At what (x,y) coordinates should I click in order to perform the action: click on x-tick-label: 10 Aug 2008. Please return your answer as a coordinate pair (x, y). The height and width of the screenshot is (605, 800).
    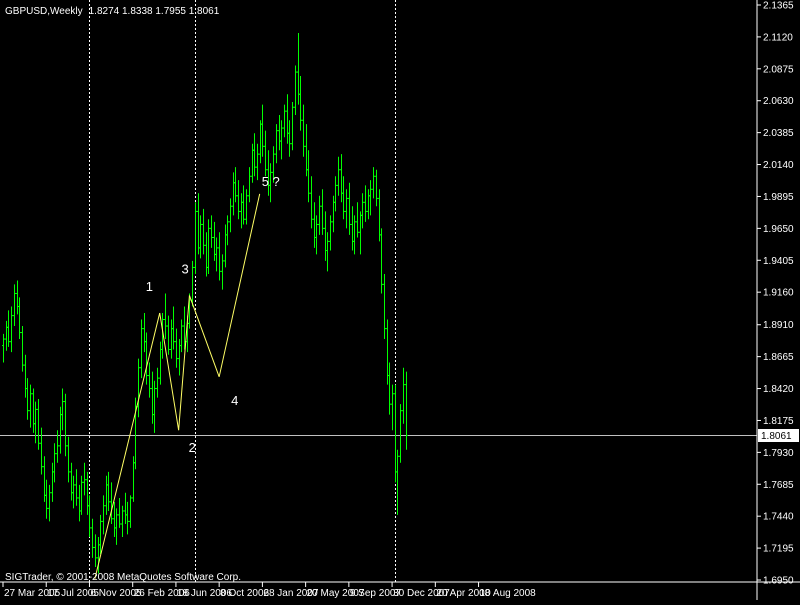
    Looking at the image, I should click on (508, 593).